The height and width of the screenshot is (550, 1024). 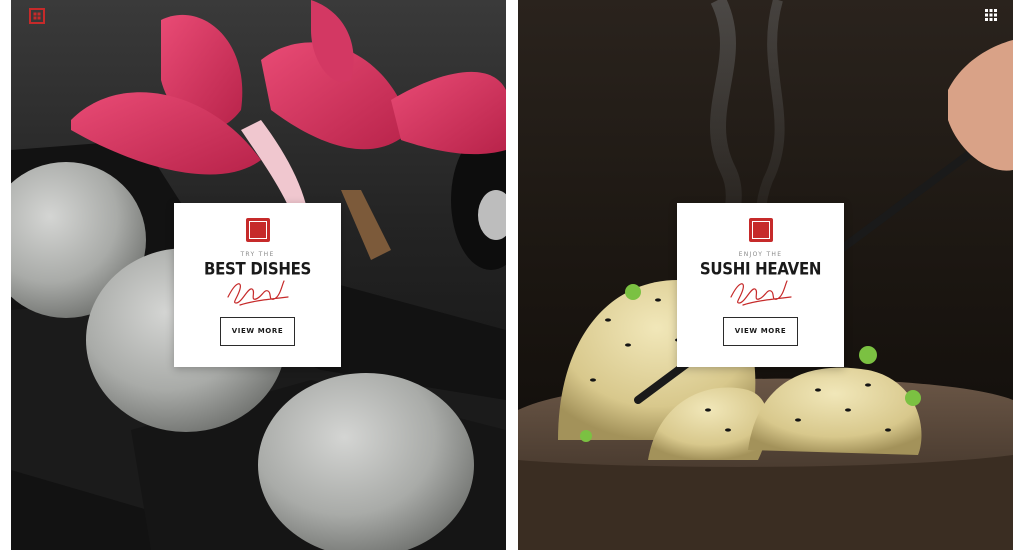 What do you see at coordinates (991, 15) in the screenshot?
I see `dots-grid-icon` at bounding box center [991, 15].